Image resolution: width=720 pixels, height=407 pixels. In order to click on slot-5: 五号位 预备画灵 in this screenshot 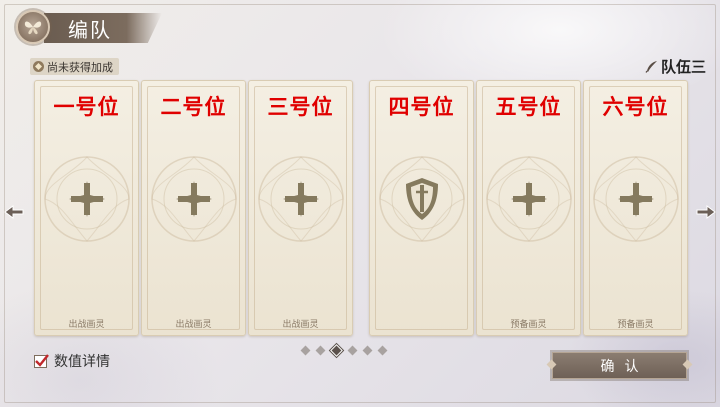, I will do `click(528, 208)`.